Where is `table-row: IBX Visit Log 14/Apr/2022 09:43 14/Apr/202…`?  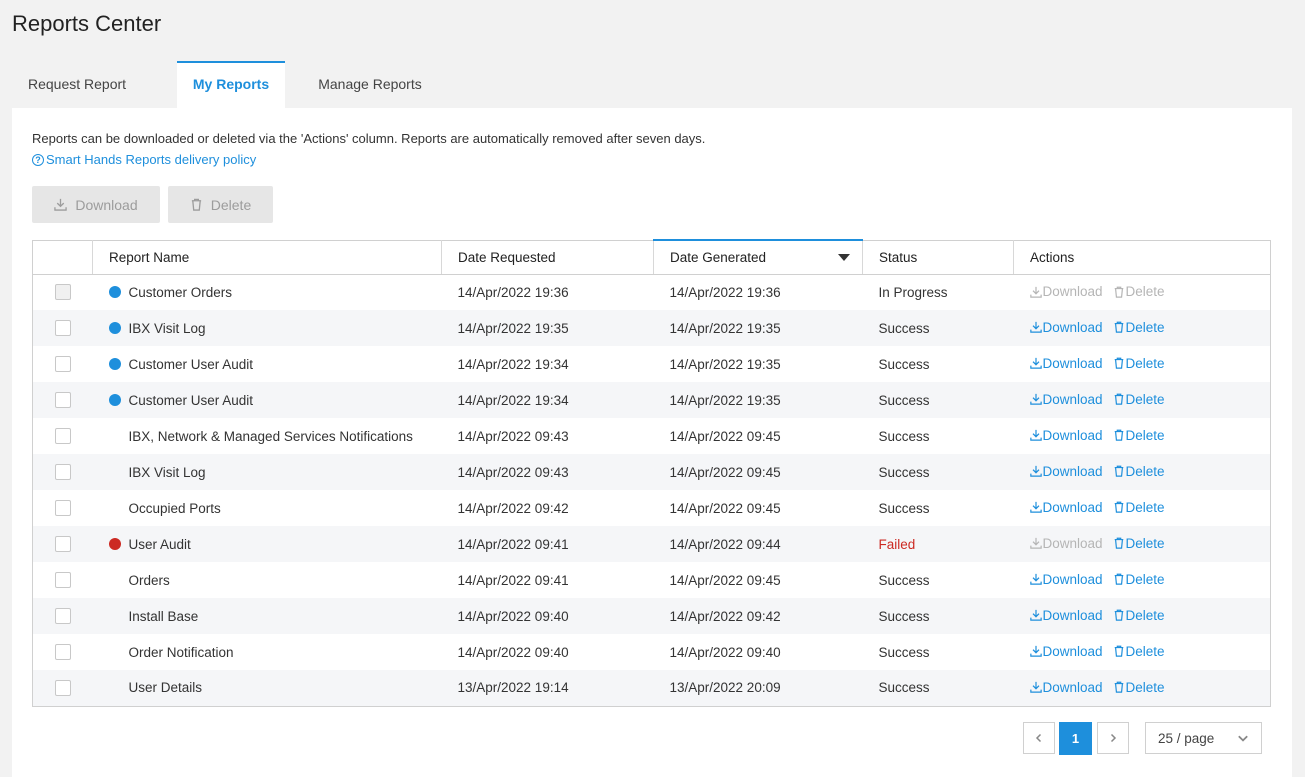 table-row: IBX Visit Log 14/Apr/2022 09:43 14/Apr/202… is located at coordinates (651, 472).